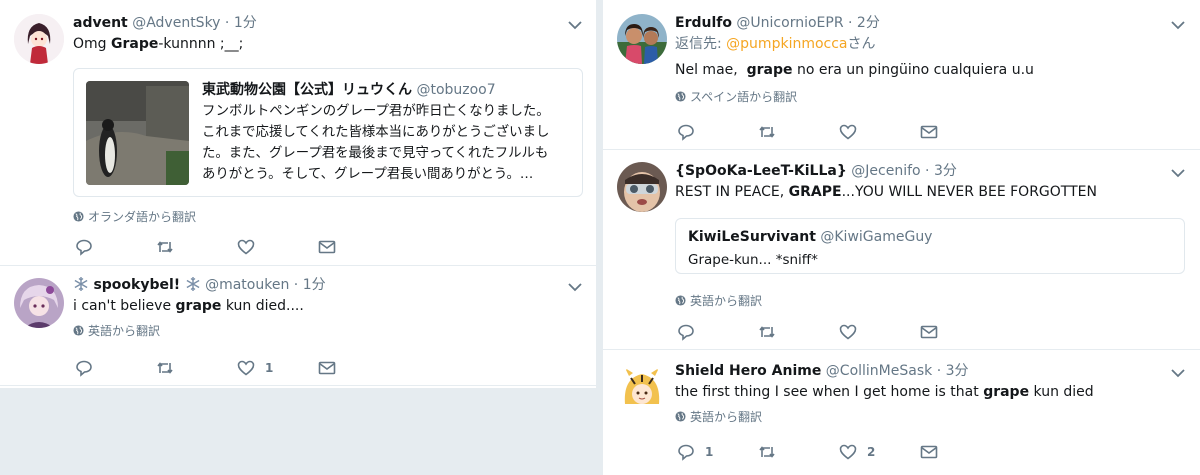 This screenshot has width=1200, height=475. I want to click on username: @AdventSky, so click(176, 23).